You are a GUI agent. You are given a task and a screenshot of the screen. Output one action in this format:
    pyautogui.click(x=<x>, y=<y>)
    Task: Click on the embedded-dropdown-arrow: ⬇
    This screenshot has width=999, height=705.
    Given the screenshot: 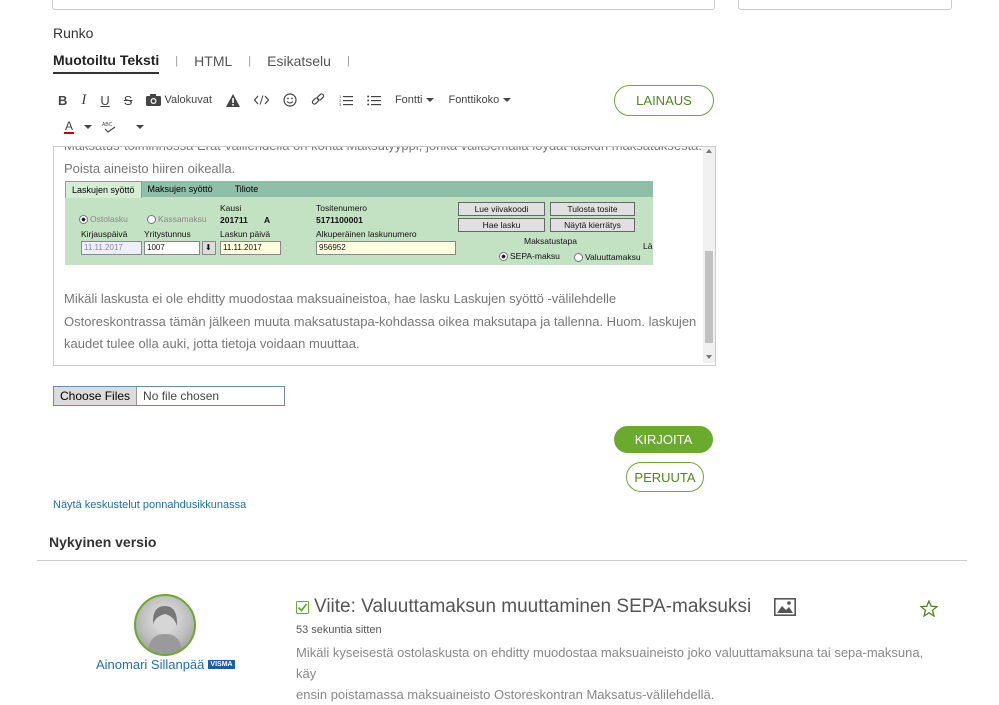 What is the action you would take?
    pyautogui.click(x=209, y=248)
    